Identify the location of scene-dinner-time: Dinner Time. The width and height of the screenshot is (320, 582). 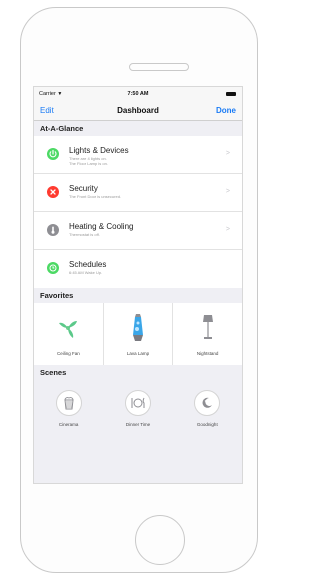
(137, 419).